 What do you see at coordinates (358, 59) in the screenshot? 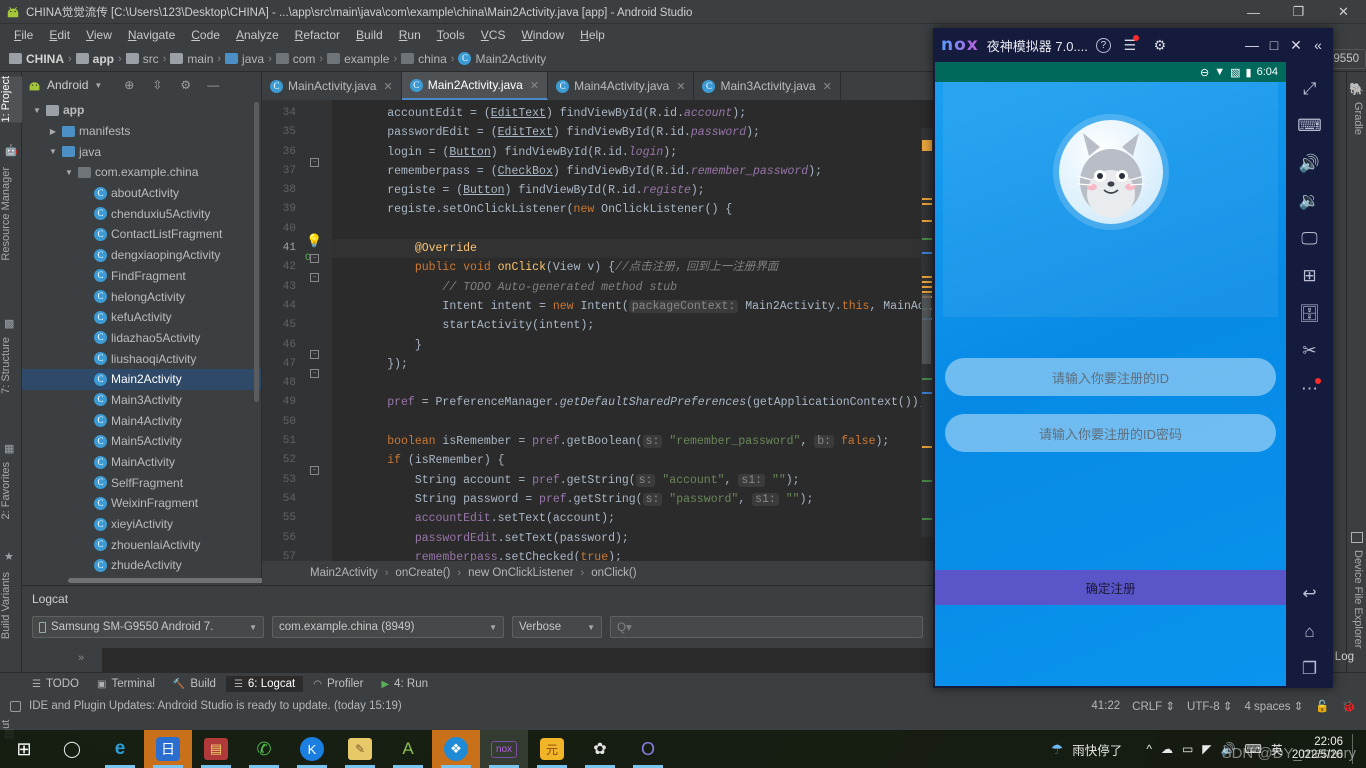
I see `breadcrumb-item-example: example` at bounding box center [358, 59].